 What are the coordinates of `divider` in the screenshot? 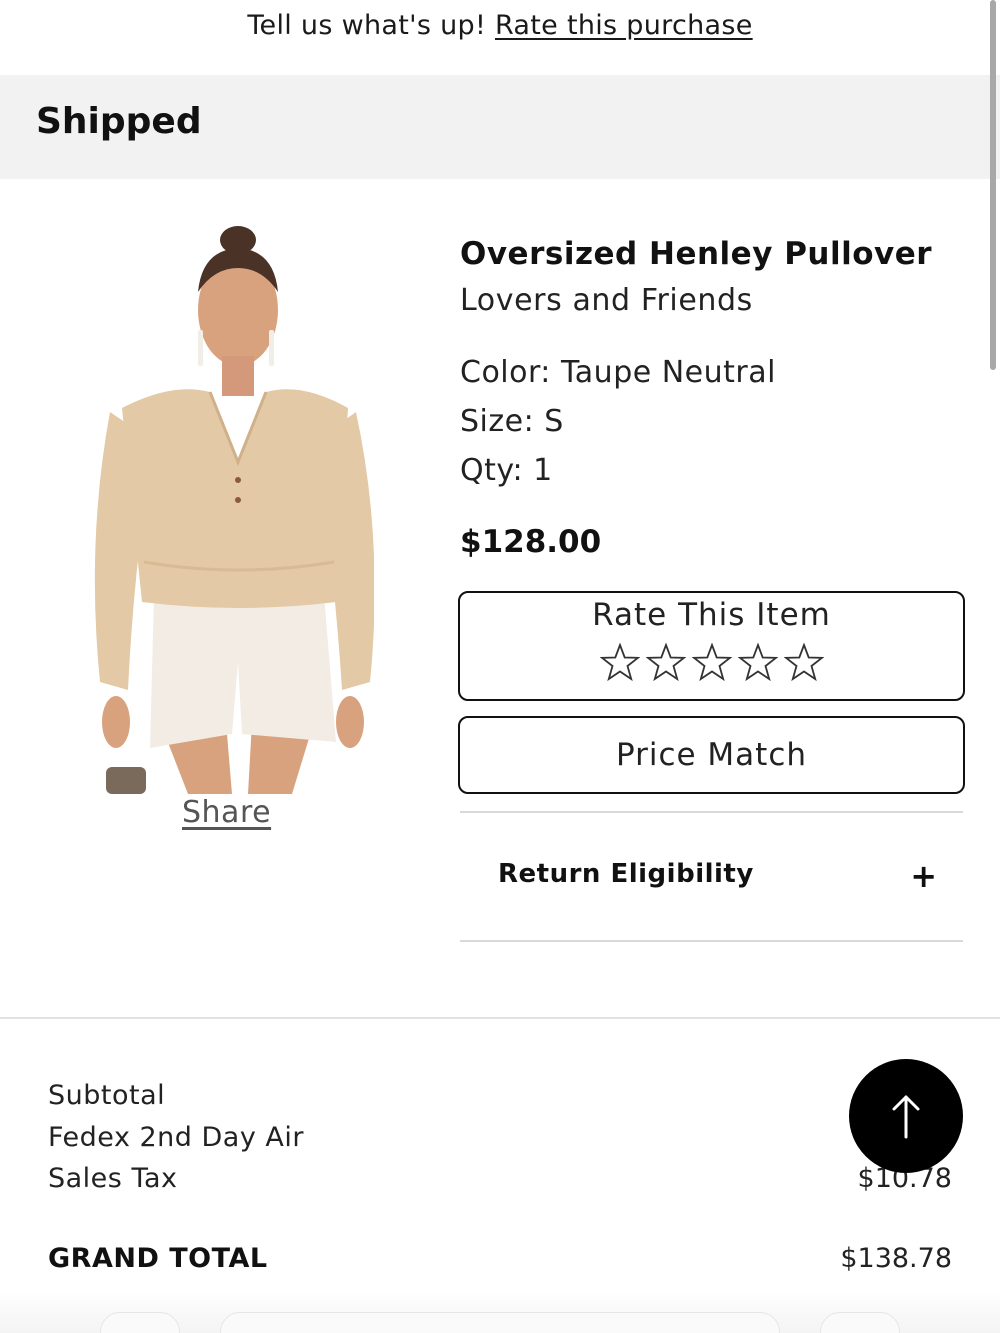 It's located at (711, 941).